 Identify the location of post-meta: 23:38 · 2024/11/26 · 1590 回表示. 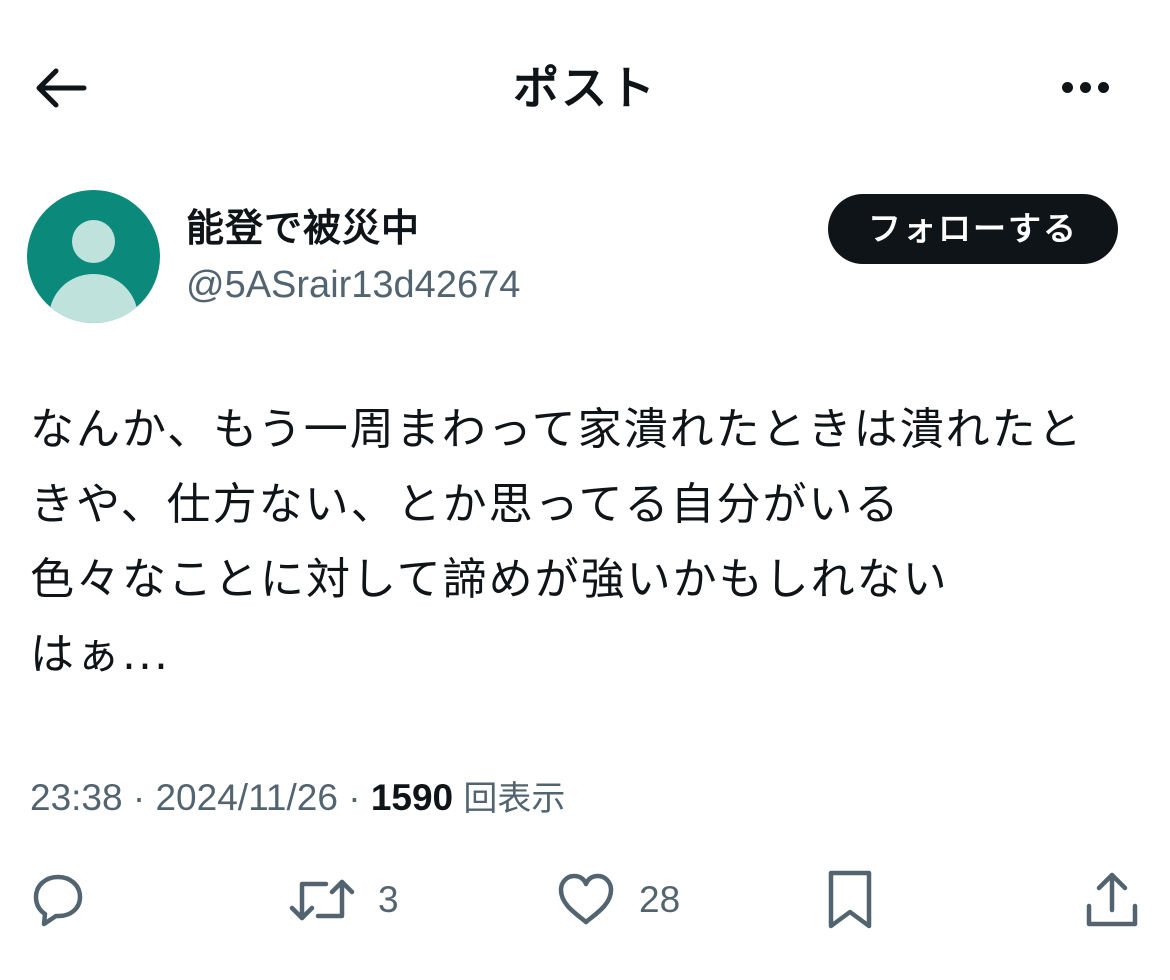
(297, 798).